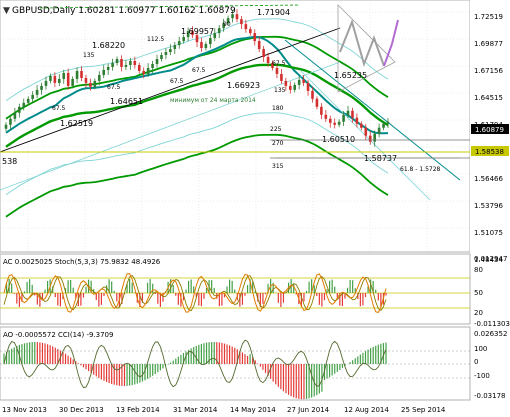  What do you see at coordinates (6, 11) in the screenshot?
I see `triangle-down-icon: ▼` at bounding box center [6, 11].